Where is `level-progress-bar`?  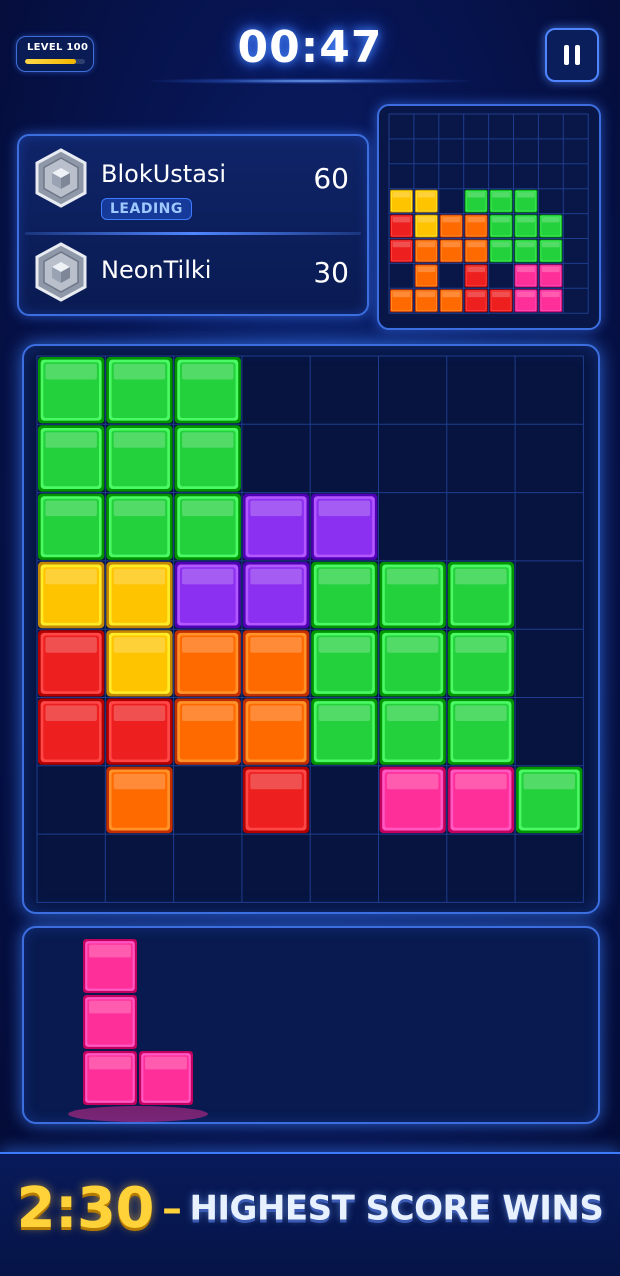 level-progress-bar is located at coordinates (55, 61).